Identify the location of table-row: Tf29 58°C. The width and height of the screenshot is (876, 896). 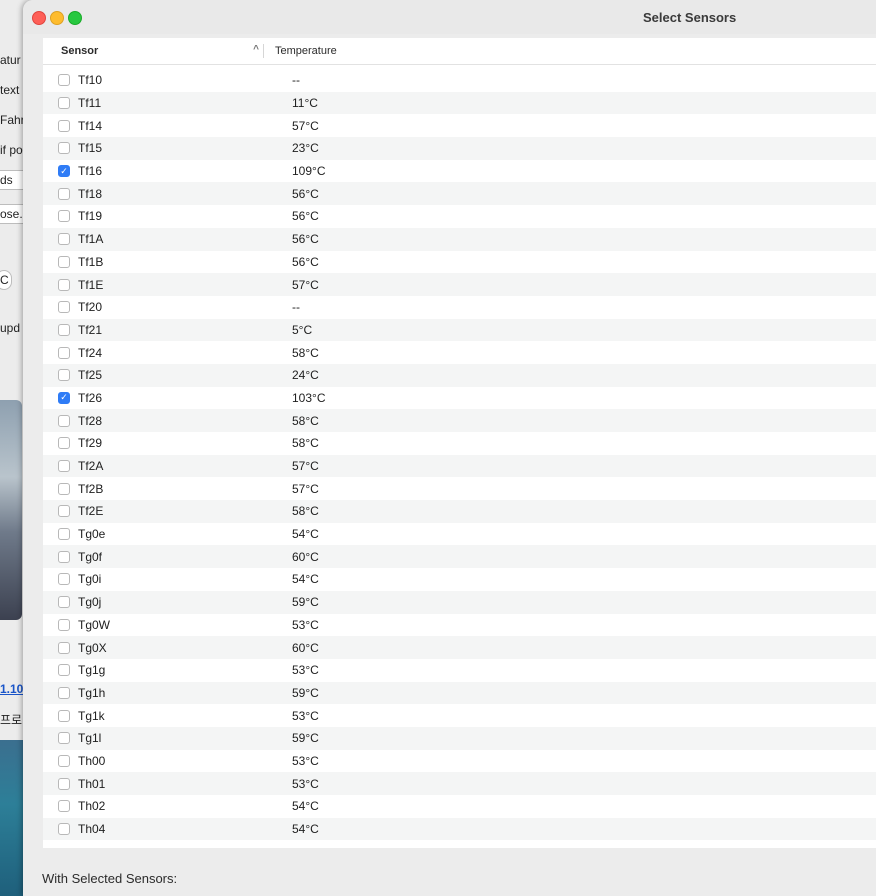
(459, 443).